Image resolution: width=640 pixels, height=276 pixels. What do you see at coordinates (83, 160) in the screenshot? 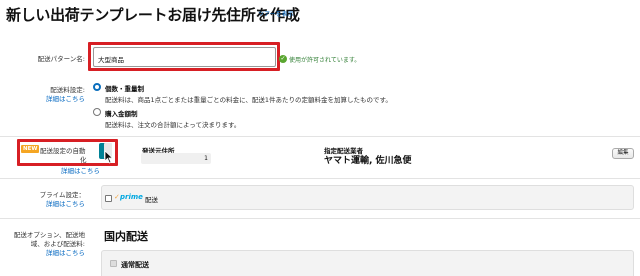
I see `automation-label-cont: 化` at bounding box center [83, 160].